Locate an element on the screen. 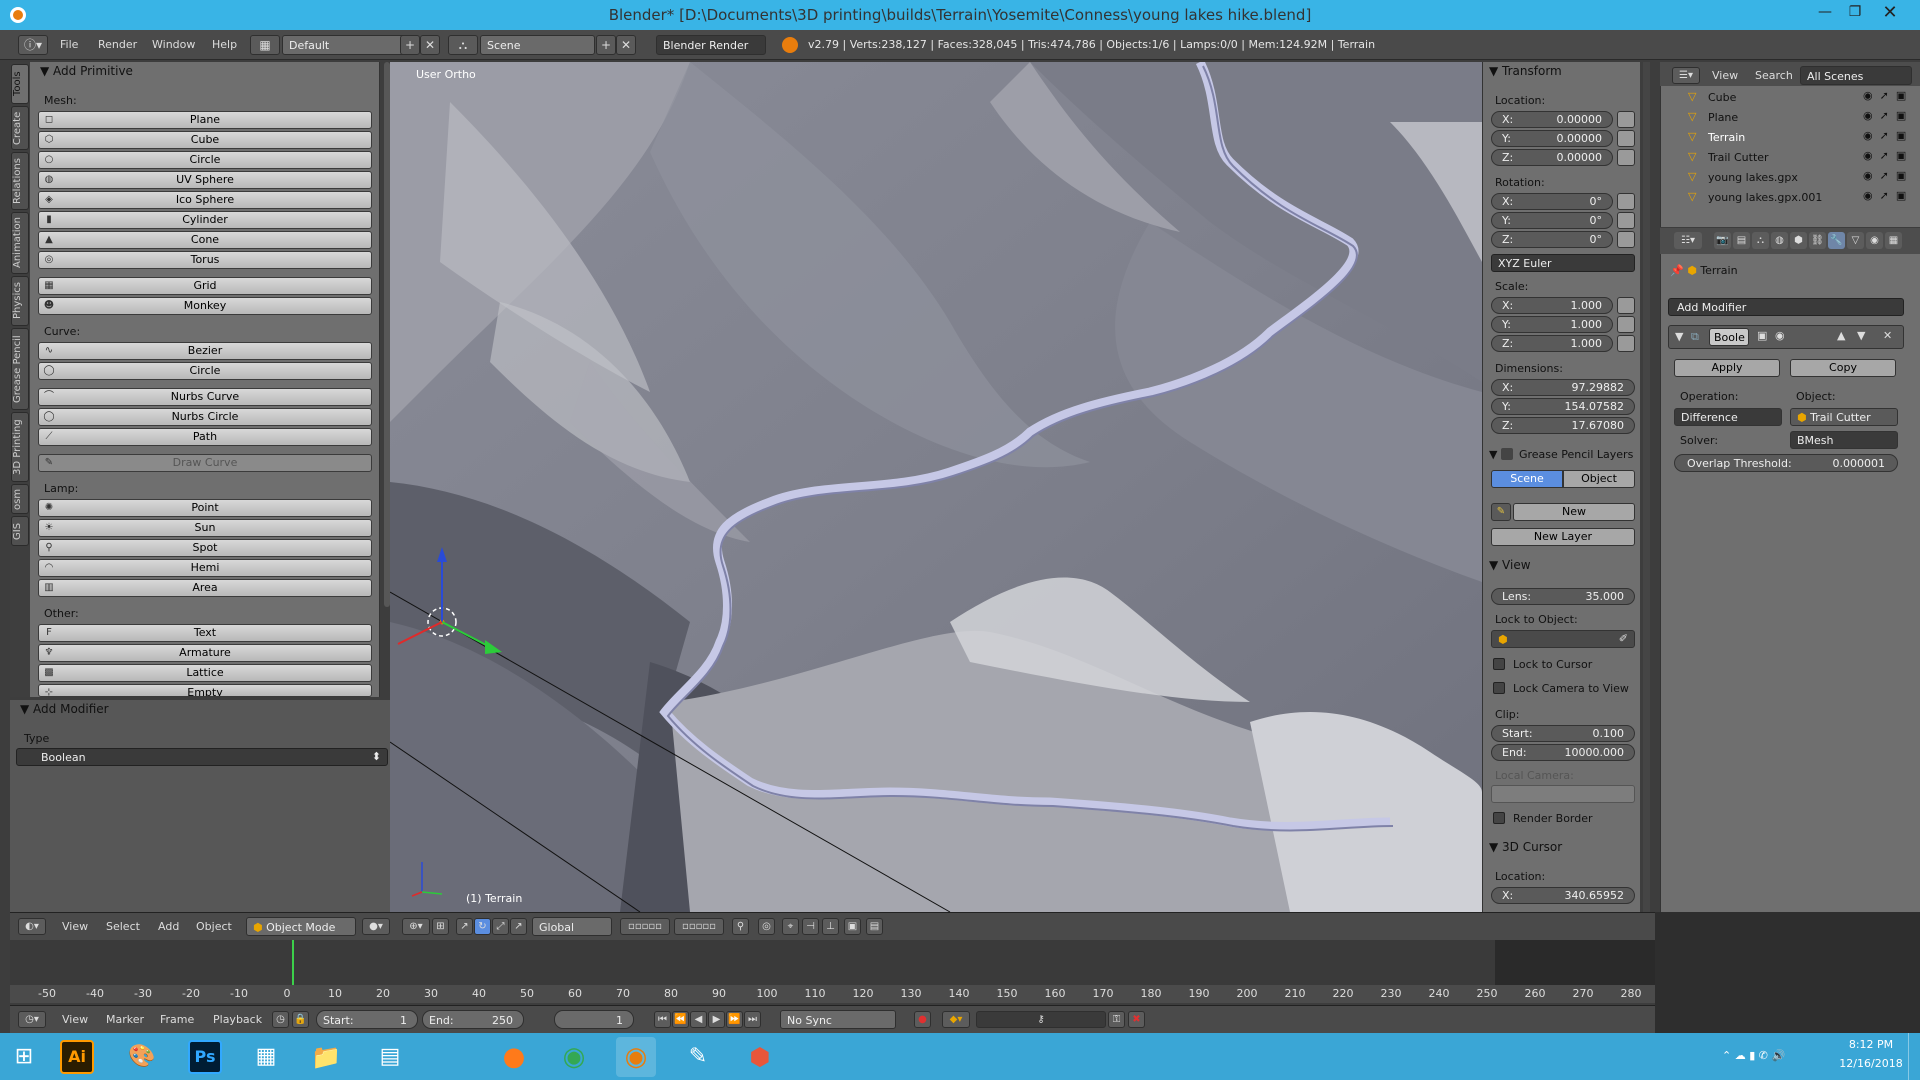 This screenshot has height=1080, width=1920. editor-type-properties-icon: ☷▾ is located at coordinates (1688, 240).